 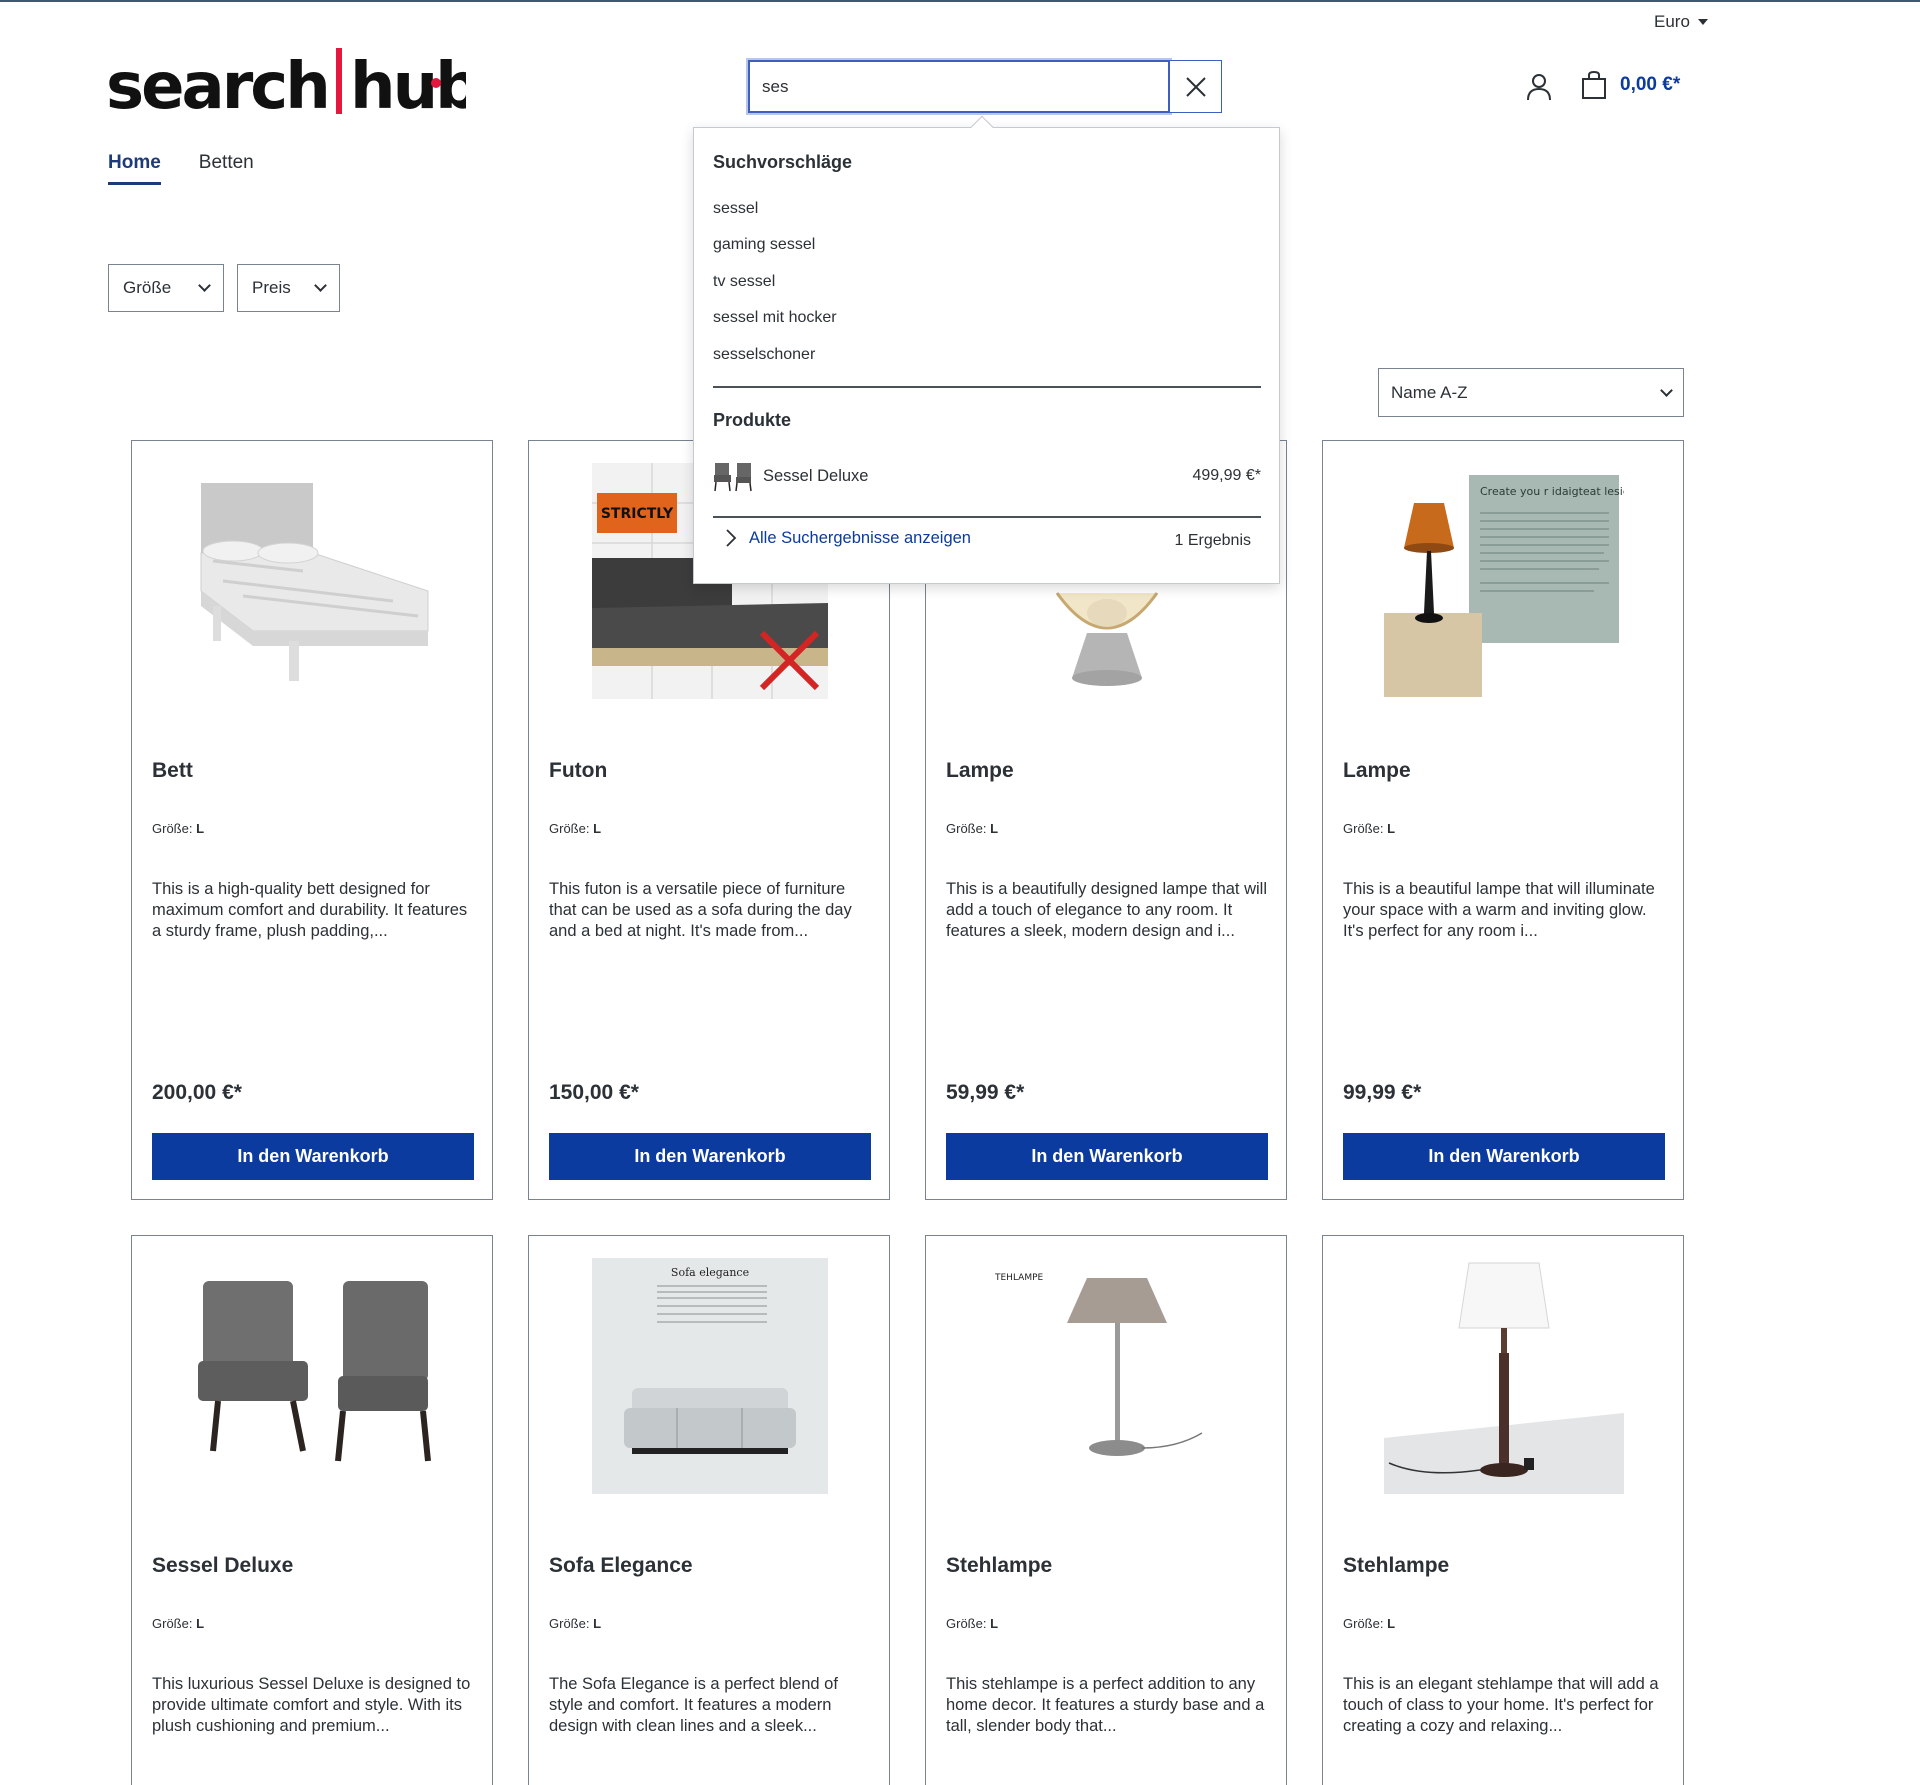 What do you see at coordinates (286, 83) in the screenshot?
I see `searchhub-logo: search hub` at bounding box center [286, 83].